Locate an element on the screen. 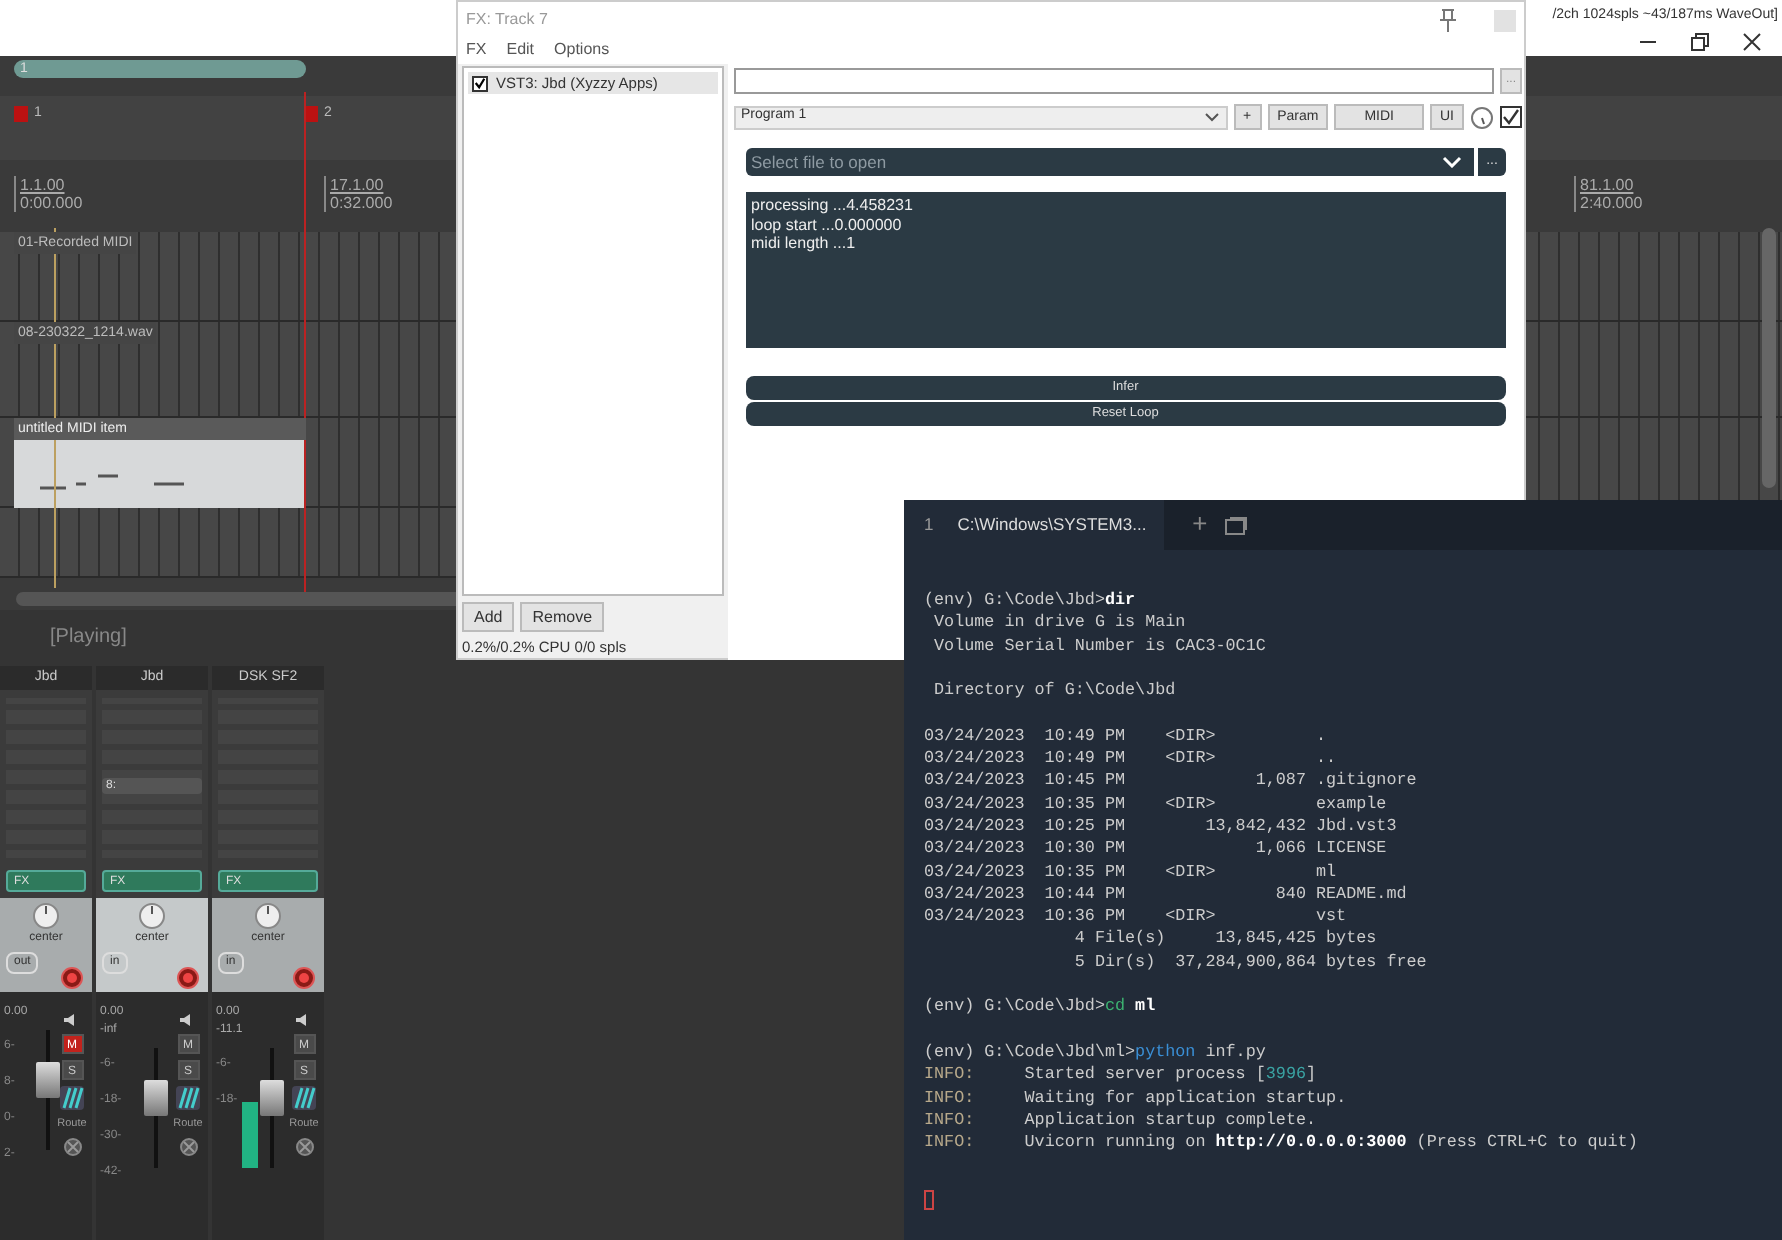 The height and width of the screenshot is (1240, 1782). terminal-line: 5 Dir(s) 37,284,900,864 bytes free is located at coordinates (1250, 963).